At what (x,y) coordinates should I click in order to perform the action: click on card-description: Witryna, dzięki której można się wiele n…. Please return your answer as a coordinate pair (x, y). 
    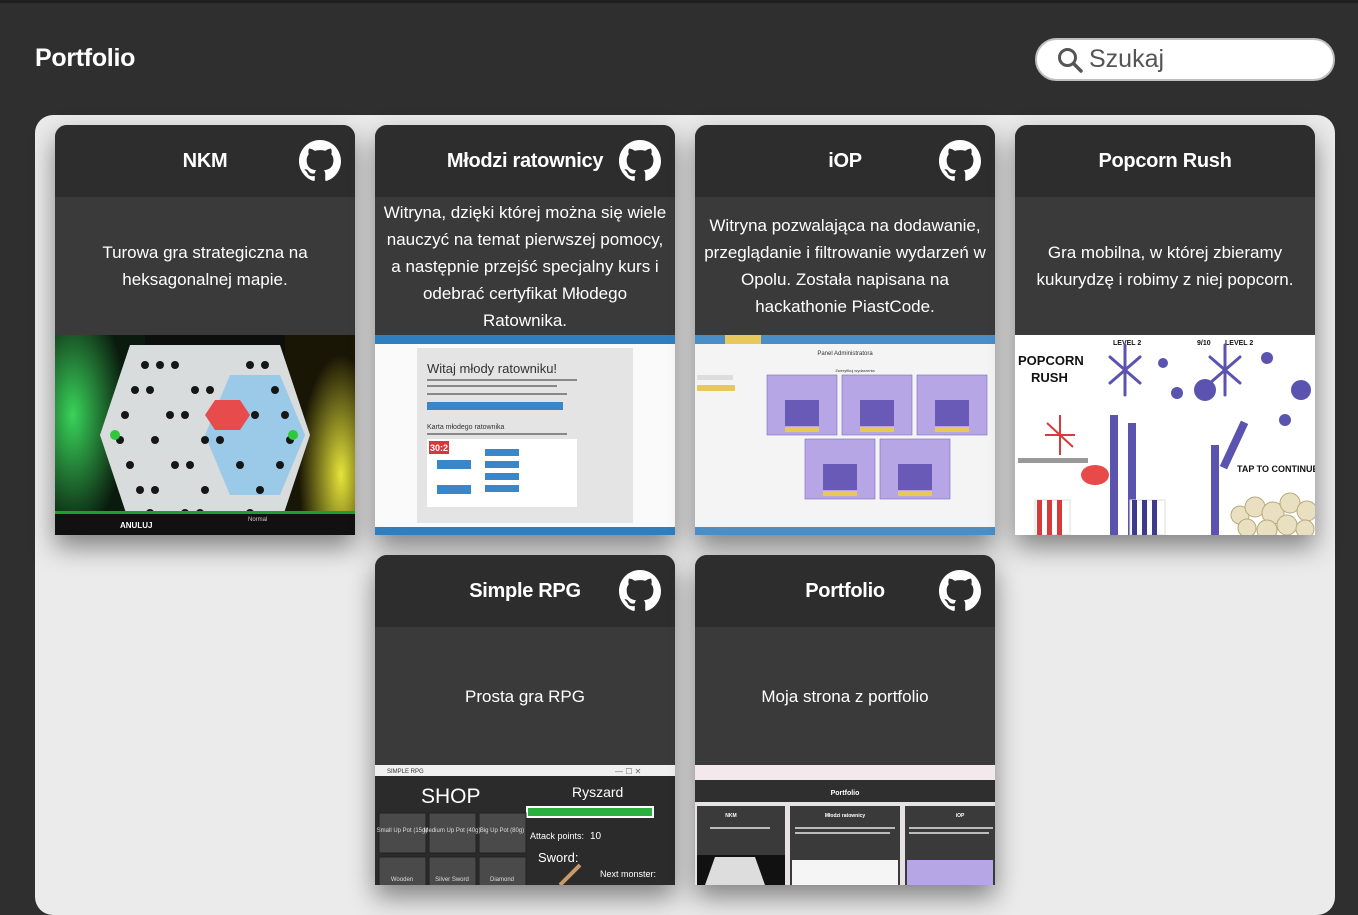
    Looking at the image, I should click on (525, 266).